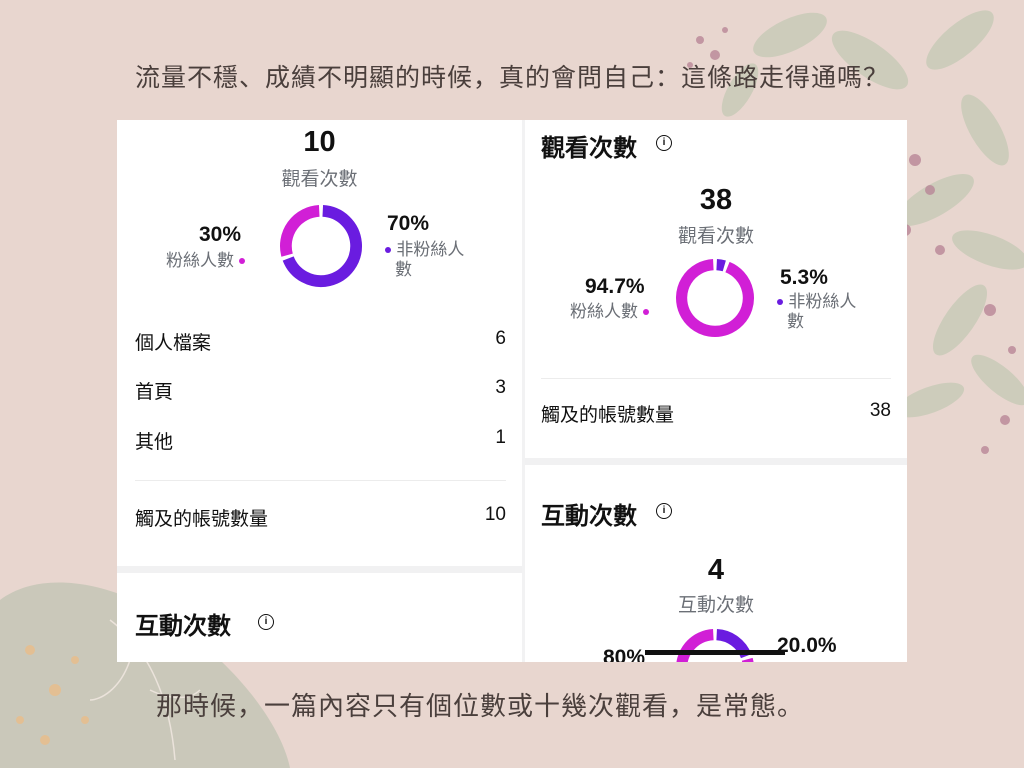 This screenshot has width=1024, height=768. What do you see at coordinates (500, 437) in the screenshot?
I see `source-value-other: 1` at bounding box center [500, 437].